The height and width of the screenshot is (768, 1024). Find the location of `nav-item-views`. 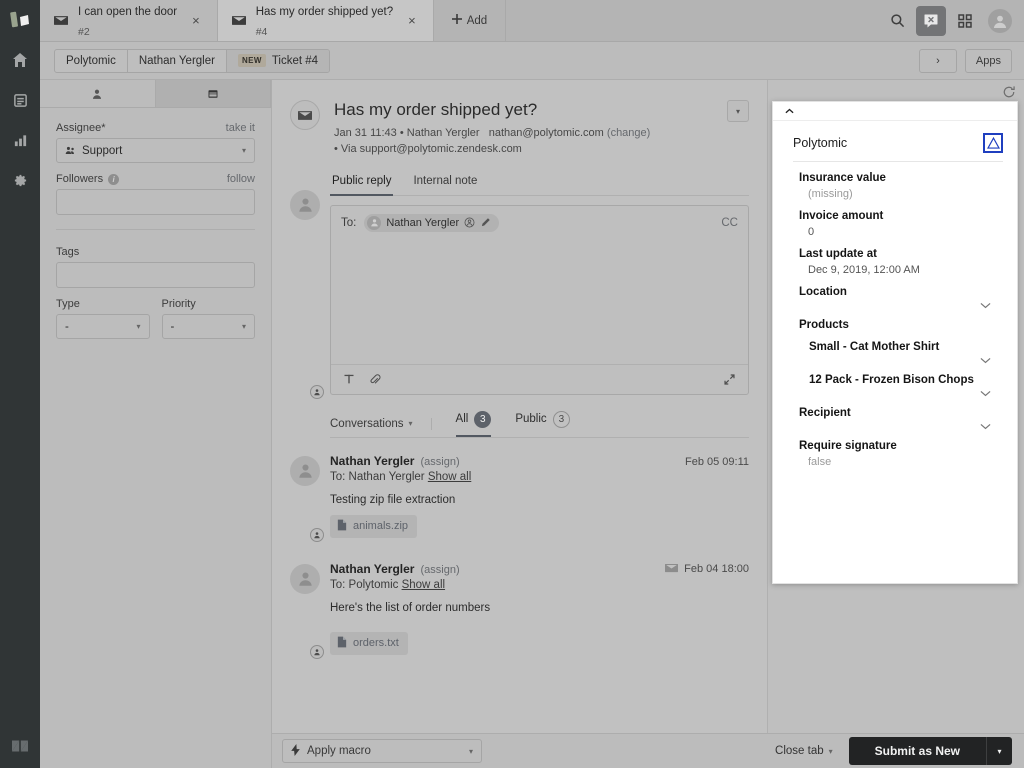

nav-item-views is located at coordinates (20, 100).